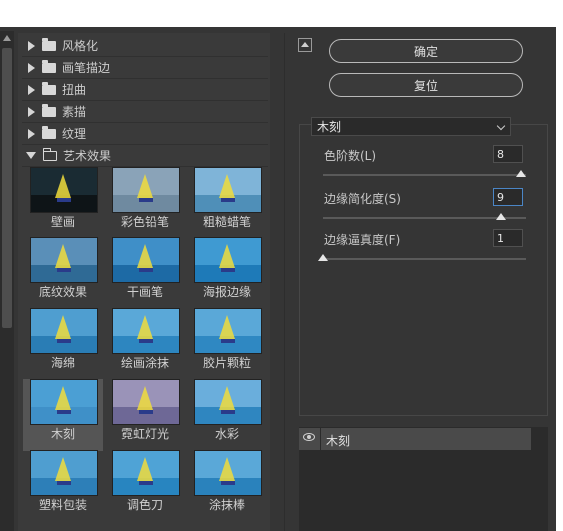 This screenshot has width=563, height=531. Describe the element at coordinates (74, 90) in the screenshot. I see `filter-category-label: 扭曲` at that location.